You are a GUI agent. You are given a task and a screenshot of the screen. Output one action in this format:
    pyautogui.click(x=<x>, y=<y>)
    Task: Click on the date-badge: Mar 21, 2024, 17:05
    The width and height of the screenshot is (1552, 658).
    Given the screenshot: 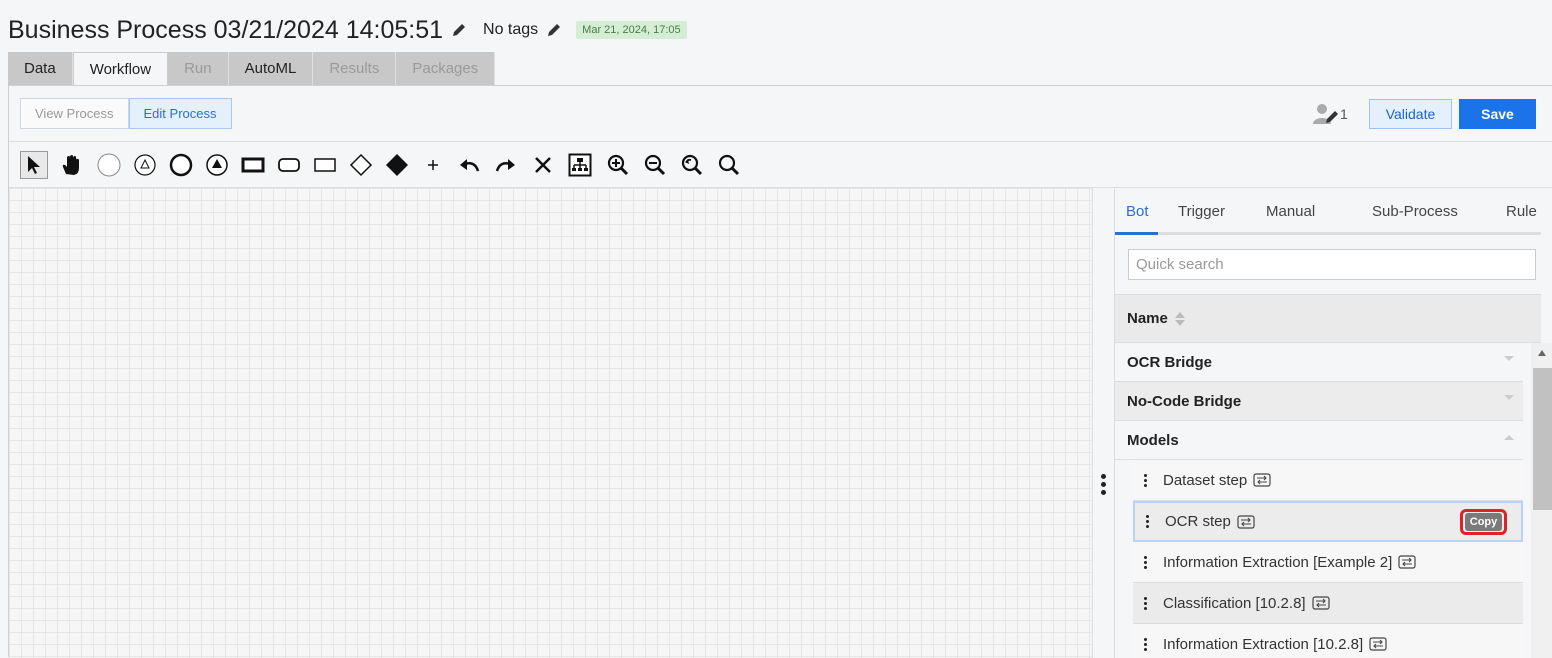 What is the action you would take?
    pyautogui.click(x=631, y=30)
    